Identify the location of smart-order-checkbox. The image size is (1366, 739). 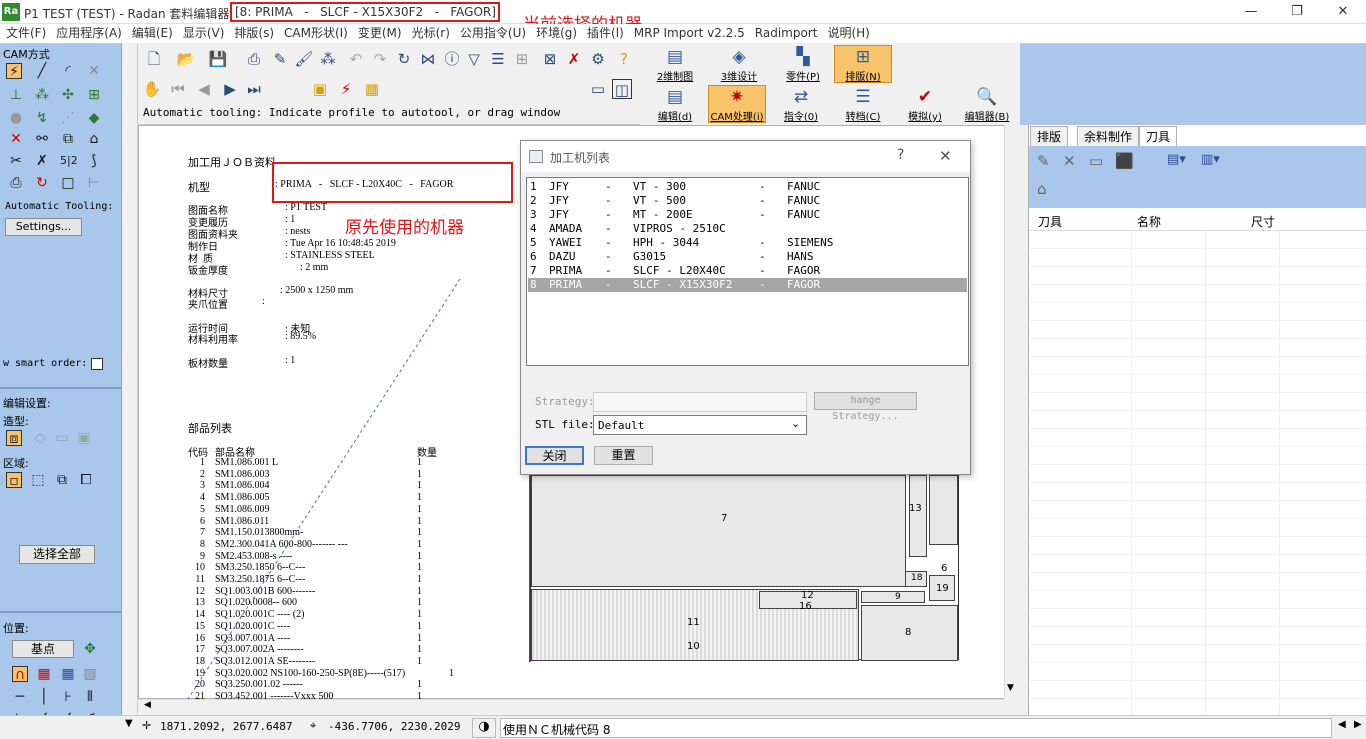
(97, 364).